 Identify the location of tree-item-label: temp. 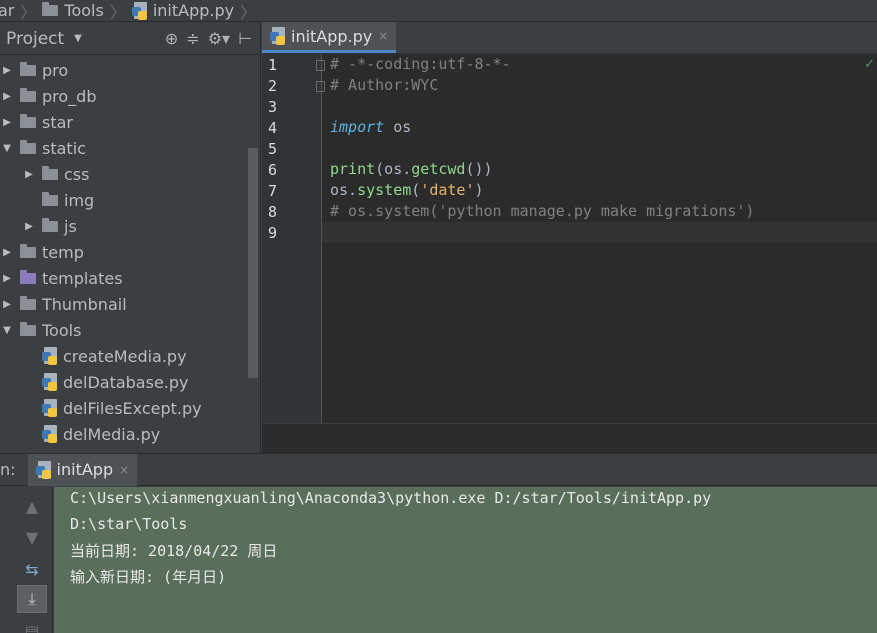
(63, 252).